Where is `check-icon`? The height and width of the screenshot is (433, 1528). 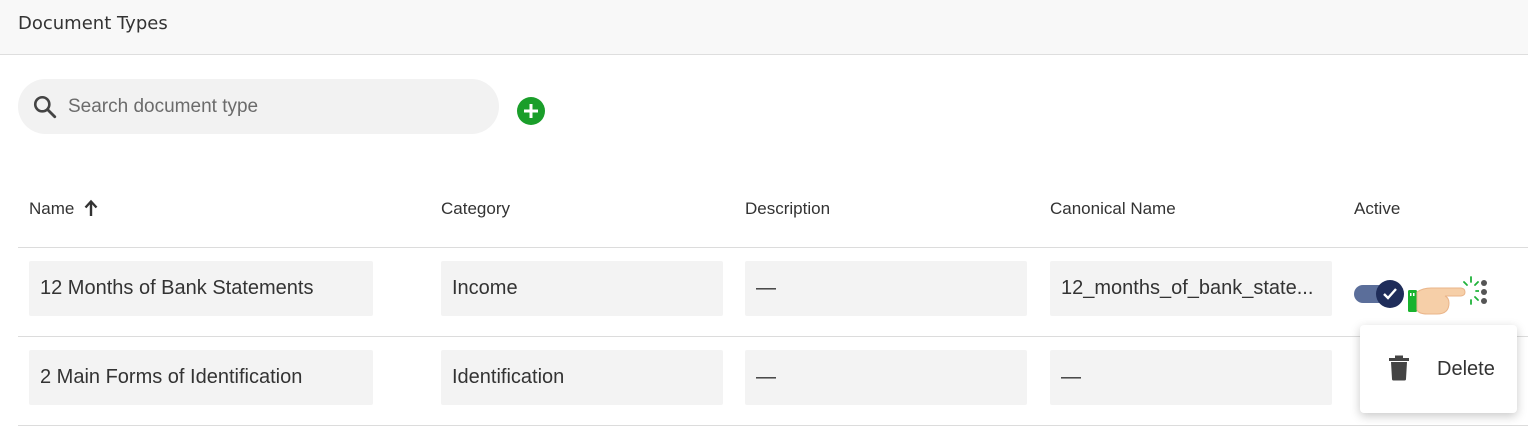
check-icon is located at coordinates (1390, 294).